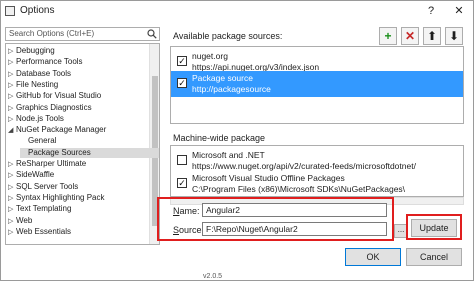 The height and width of the screenshot is (281, 474). I want to click on source-row-selected: ✓ Package source http://packagesource, so click(317, 84).